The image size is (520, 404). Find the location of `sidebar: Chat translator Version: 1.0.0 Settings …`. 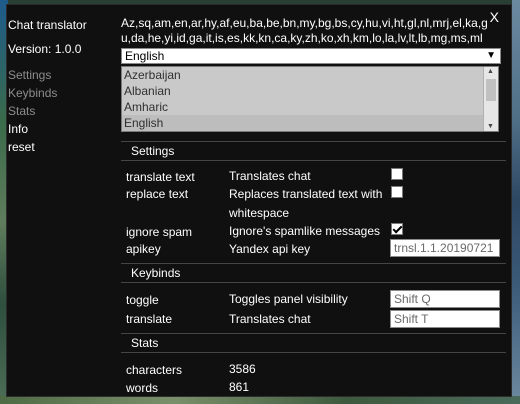

sidebar: Chat translator Version: 1.0.0 Settings … is located at coordinates (58, 87).